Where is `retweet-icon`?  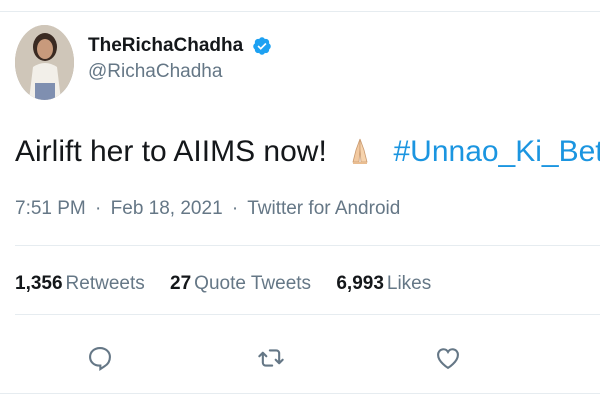
retweet-icon is located at coordinates (271, 358).